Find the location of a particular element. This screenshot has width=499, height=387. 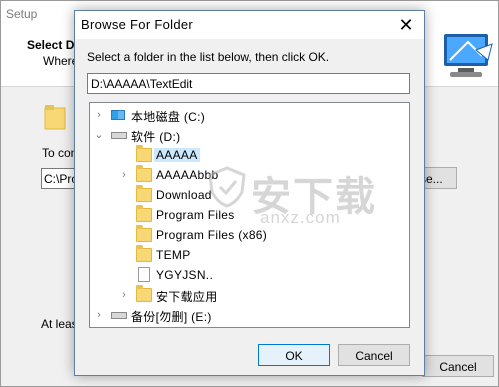

tree-item-label: 安下载应用 is located at coordinates (187, 297).